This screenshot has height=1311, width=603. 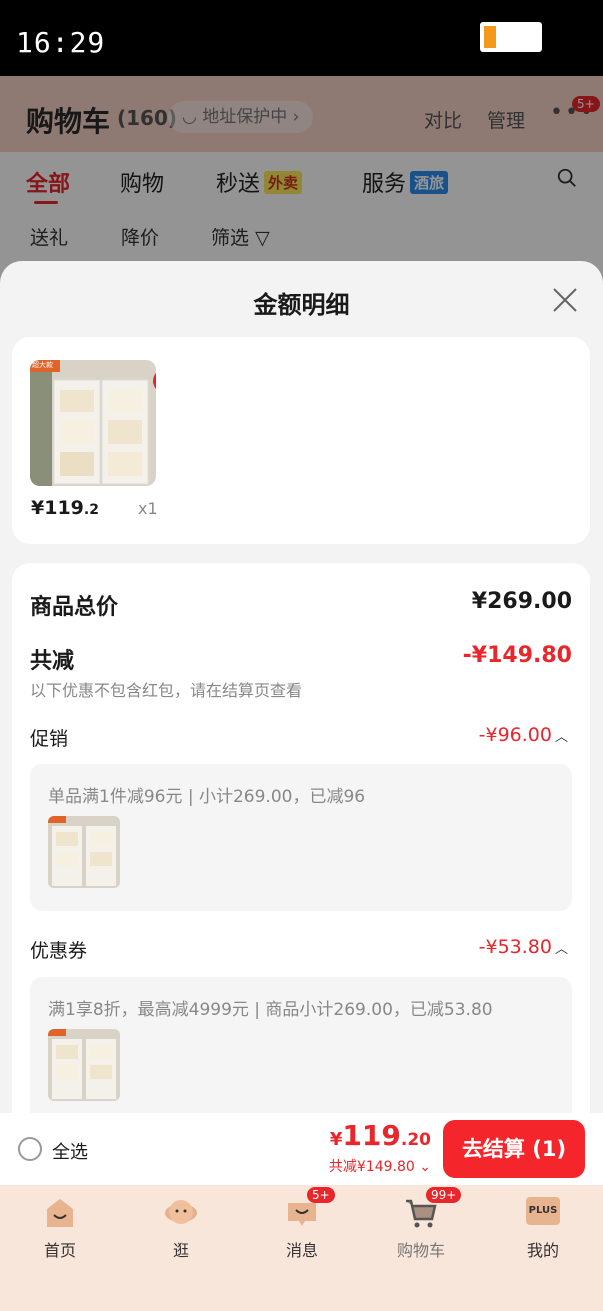 I want to click on chevron-down-icon: ⌄, so click(x=422, y=1167).